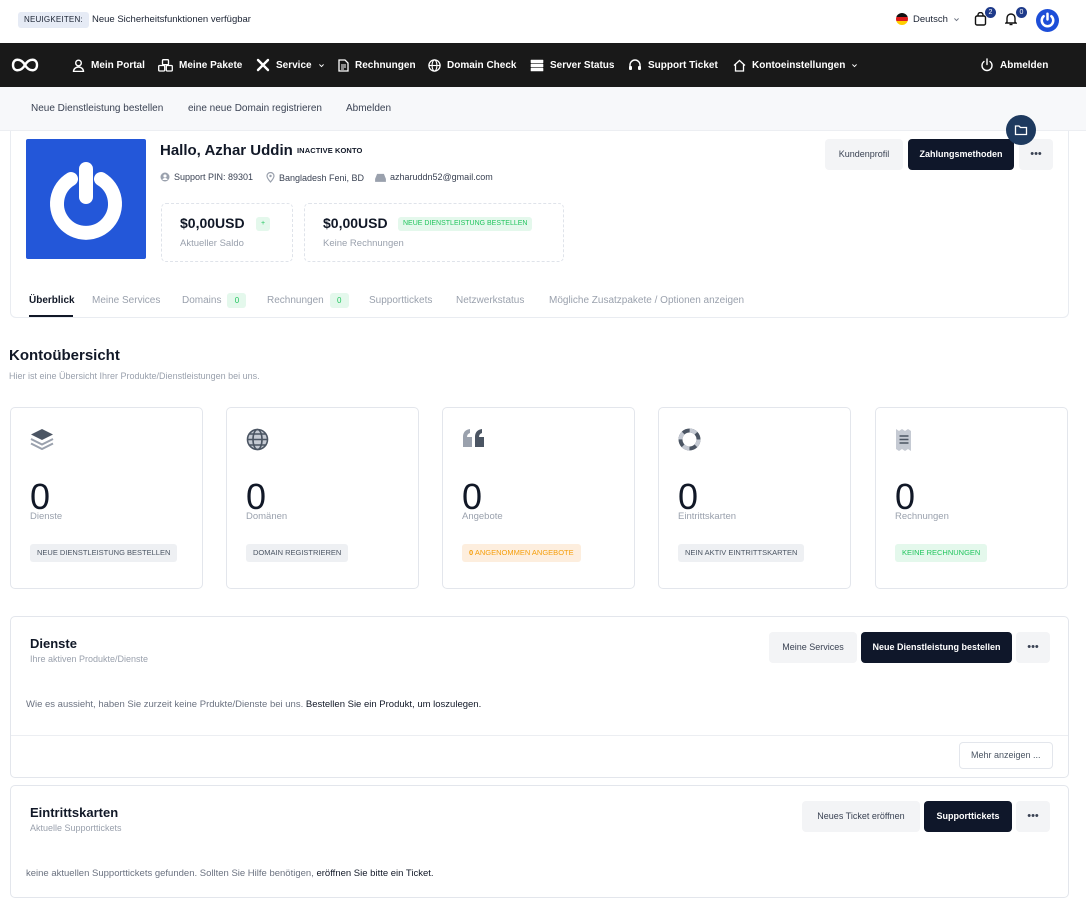 This screenshot has width=1086, height=902. I want to click on nav-item-kontoeinstellungen: Kontoeinstellungen, so click(795, 65).